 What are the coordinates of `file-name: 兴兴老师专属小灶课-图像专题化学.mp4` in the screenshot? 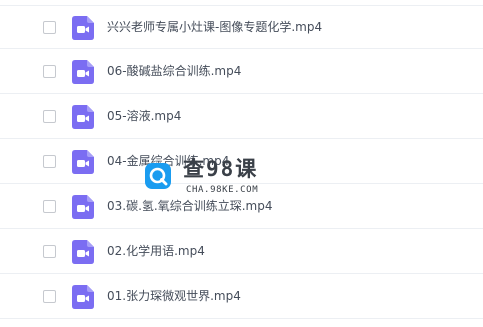 It's located at (214, 27).